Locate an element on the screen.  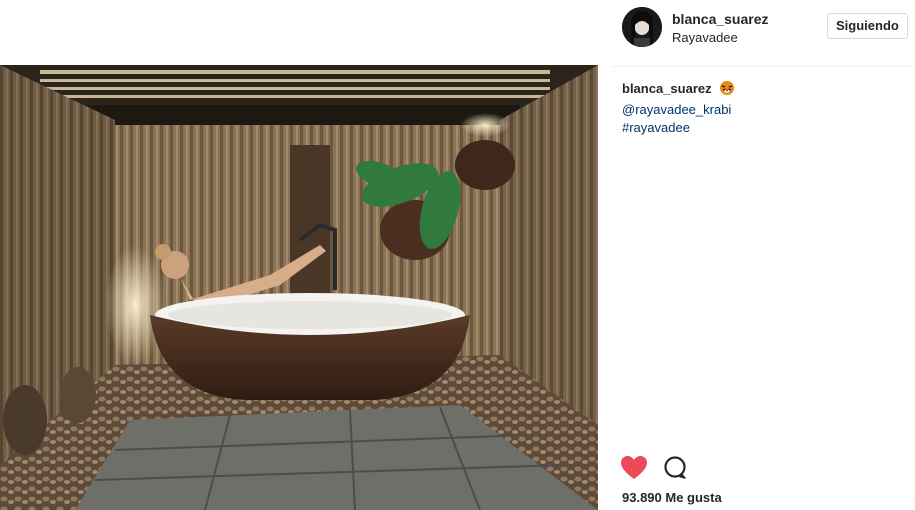
avatar-image is located at coordinates (642, 27).